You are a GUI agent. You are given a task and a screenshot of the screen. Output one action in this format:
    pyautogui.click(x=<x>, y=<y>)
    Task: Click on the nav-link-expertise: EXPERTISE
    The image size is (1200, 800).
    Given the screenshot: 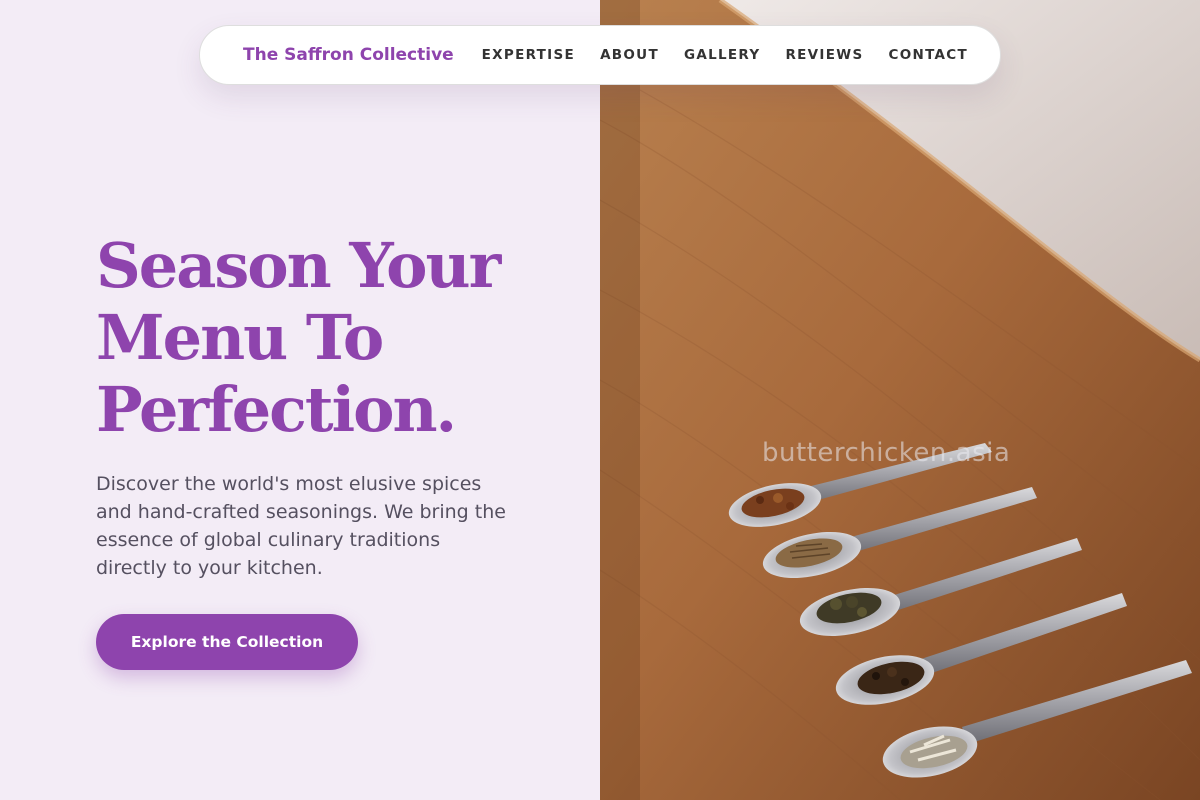 What is the action you would take?
    pyautogui.click(x=528, y=55)
    